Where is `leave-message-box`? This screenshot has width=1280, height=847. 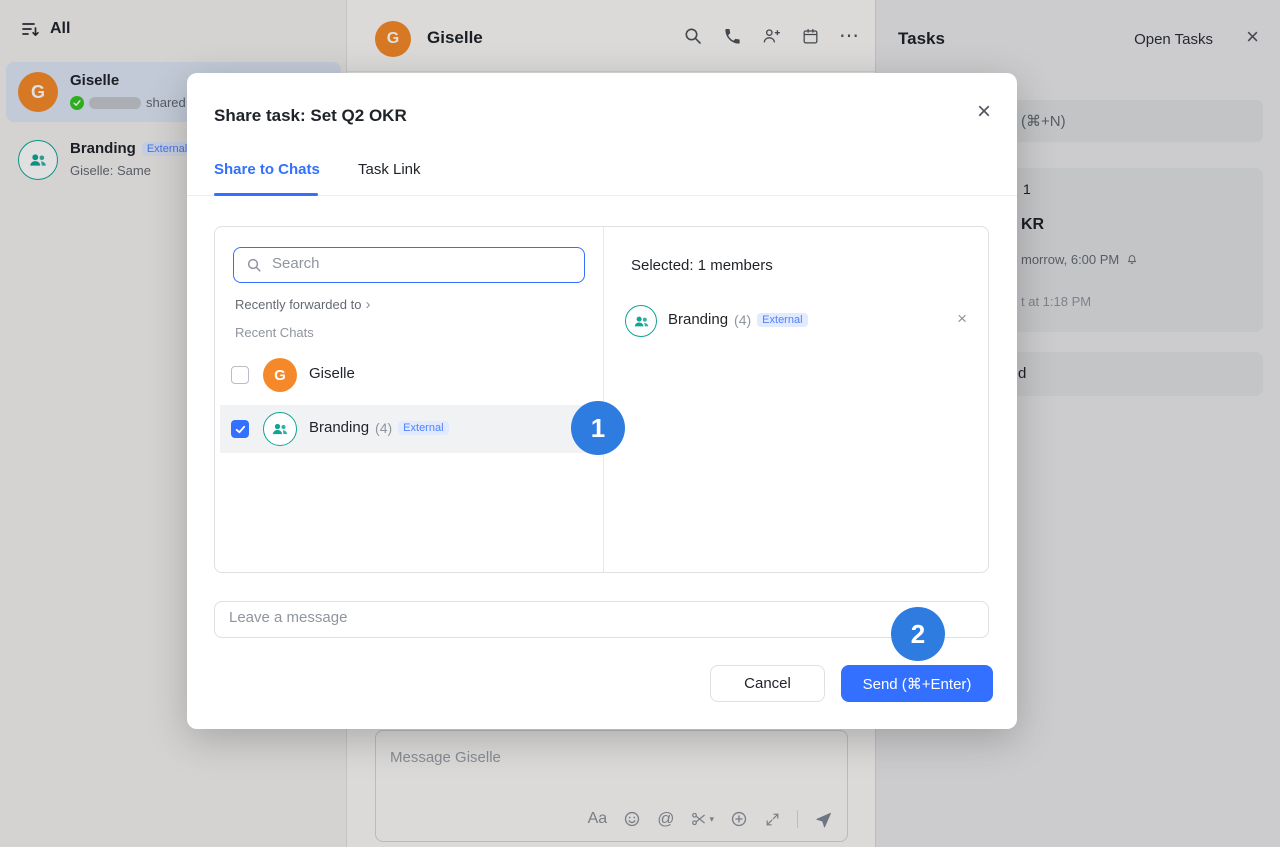
leave-message-box is located at coordinates (601, 619).